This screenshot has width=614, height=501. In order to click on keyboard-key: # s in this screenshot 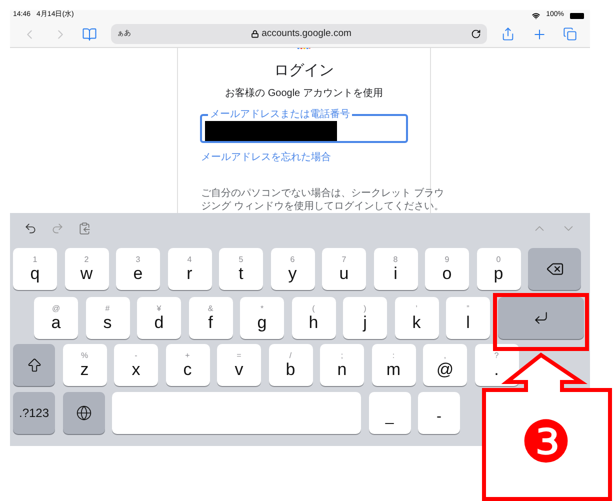, I will do `click(108, 318)`.